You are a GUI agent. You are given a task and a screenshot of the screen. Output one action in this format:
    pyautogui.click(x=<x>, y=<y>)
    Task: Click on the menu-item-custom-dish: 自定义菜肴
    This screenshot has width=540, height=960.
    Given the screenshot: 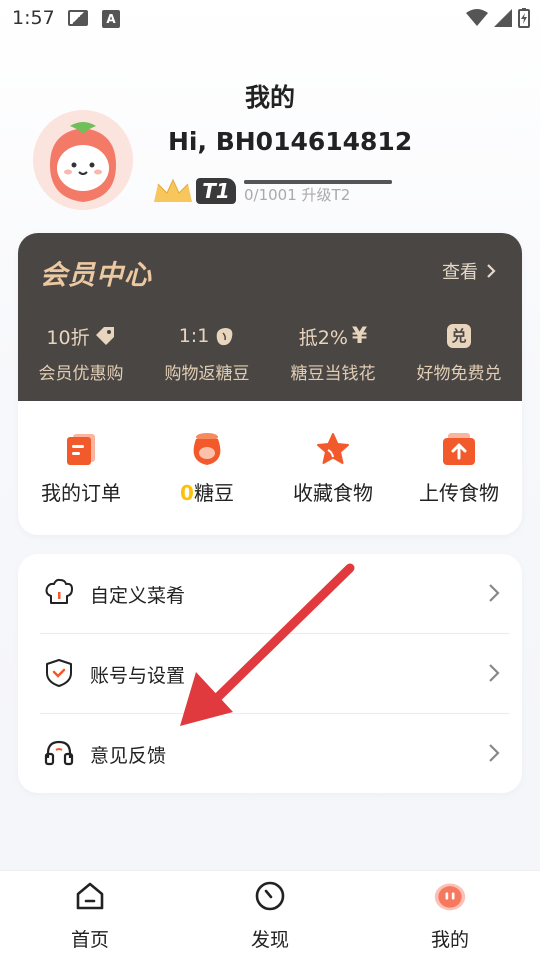 What is the action you would take?
    pyautogui.click(x=270, y=594)
    